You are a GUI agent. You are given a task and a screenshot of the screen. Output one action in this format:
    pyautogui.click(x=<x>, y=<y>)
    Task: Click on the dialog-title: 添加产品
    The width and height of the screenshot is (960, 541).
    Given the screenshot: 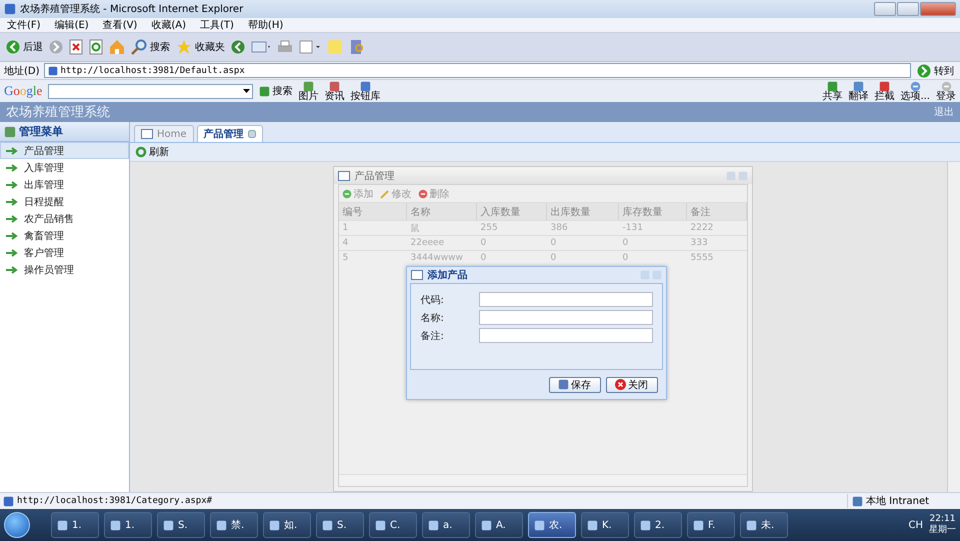 What is the action you would take?
    pyautogui.click(x=448, y=275)
    